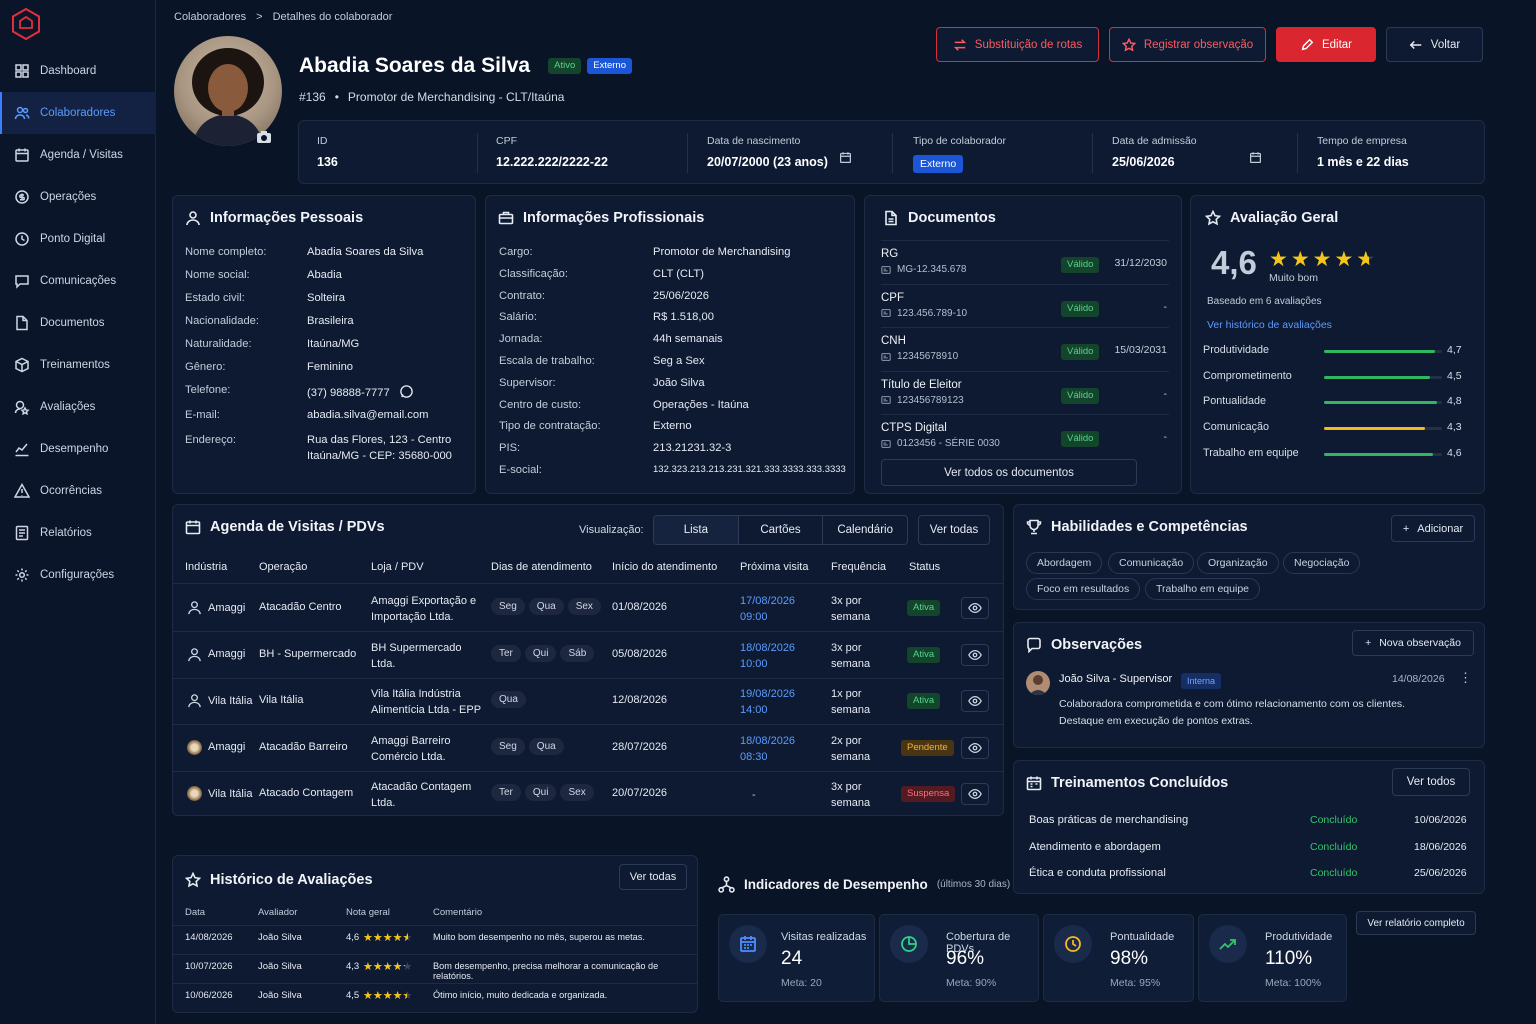 The width and height of the screenshot is (1536, 1024). Describe the element at coordinates (1326, 44) in the screenshot. I see `edit-button: Editar` at that location.